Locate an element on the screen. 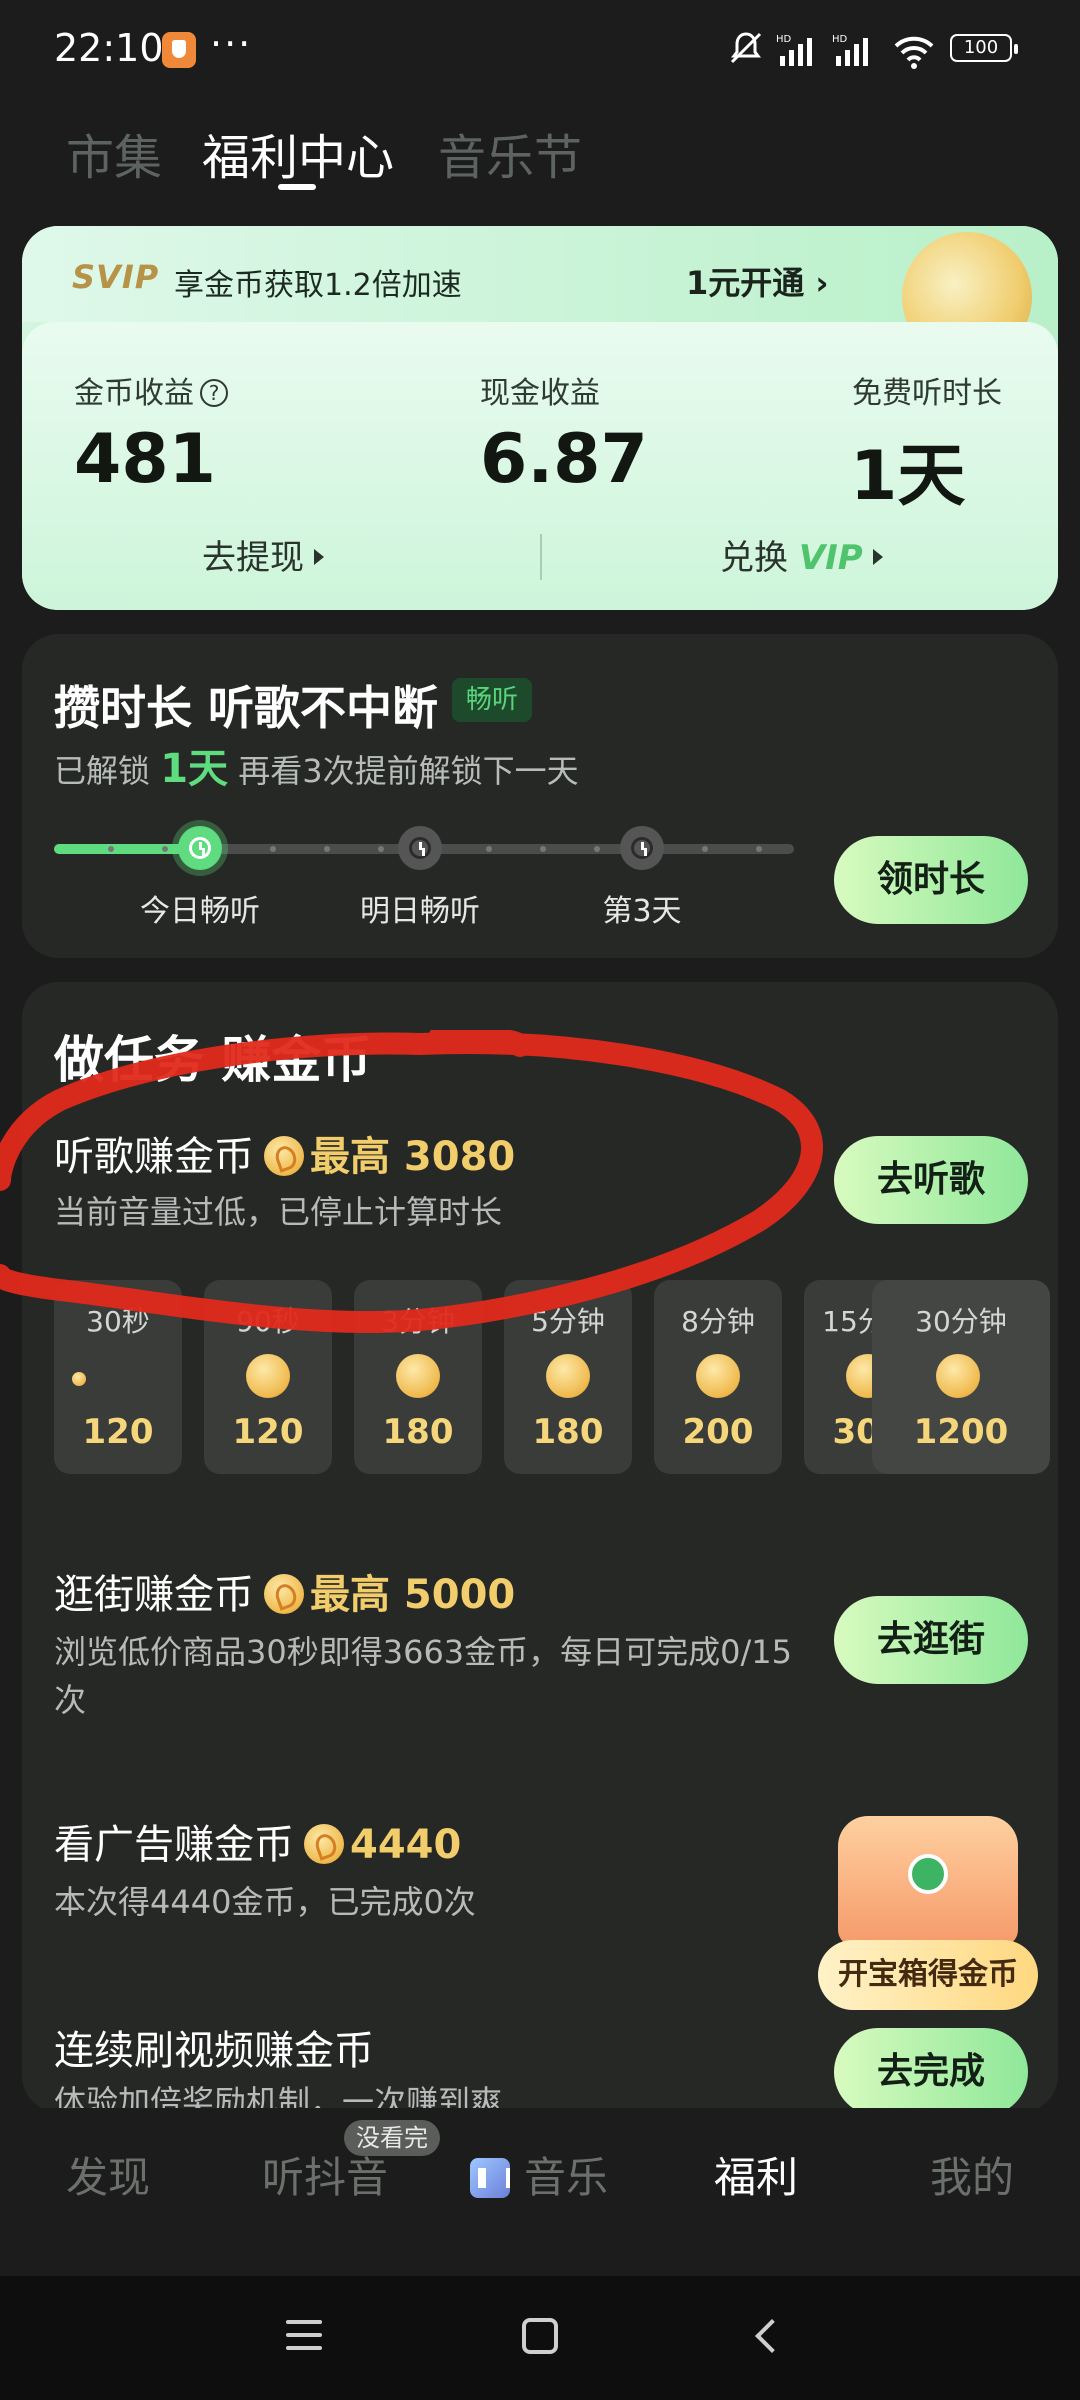 Image resolution: width=1080 pixels, height=2400 pixels. treasure-chest-icon is located at coordinates (928, 1881).